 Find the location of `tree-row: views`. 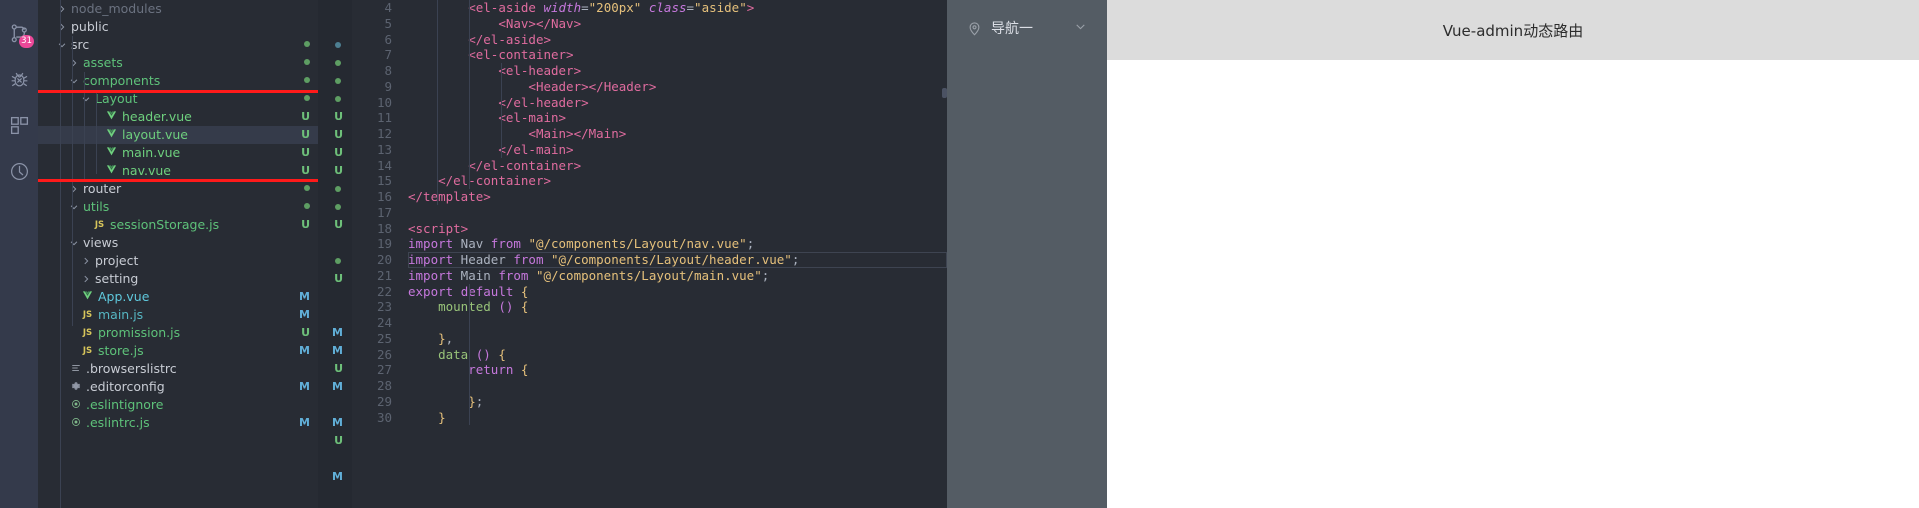

tree-row: views is located at coordinates (178, 243).